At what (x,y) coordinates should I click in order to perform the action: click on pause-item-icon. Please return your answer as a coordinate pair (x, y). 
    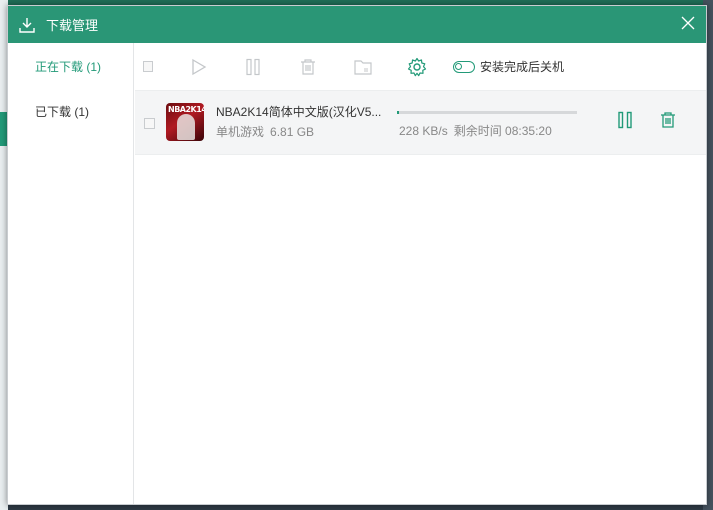
    Looking at the image, I should click on (625, 120).